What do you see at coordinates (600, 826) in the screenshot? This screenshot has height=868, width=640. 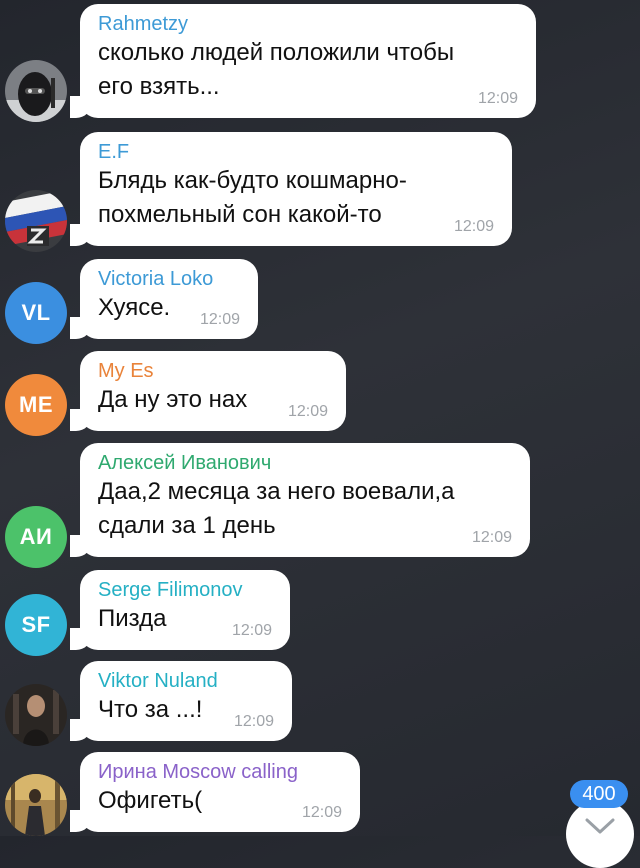 I see `chevron-down-icon` at bounding box center [600, 826].